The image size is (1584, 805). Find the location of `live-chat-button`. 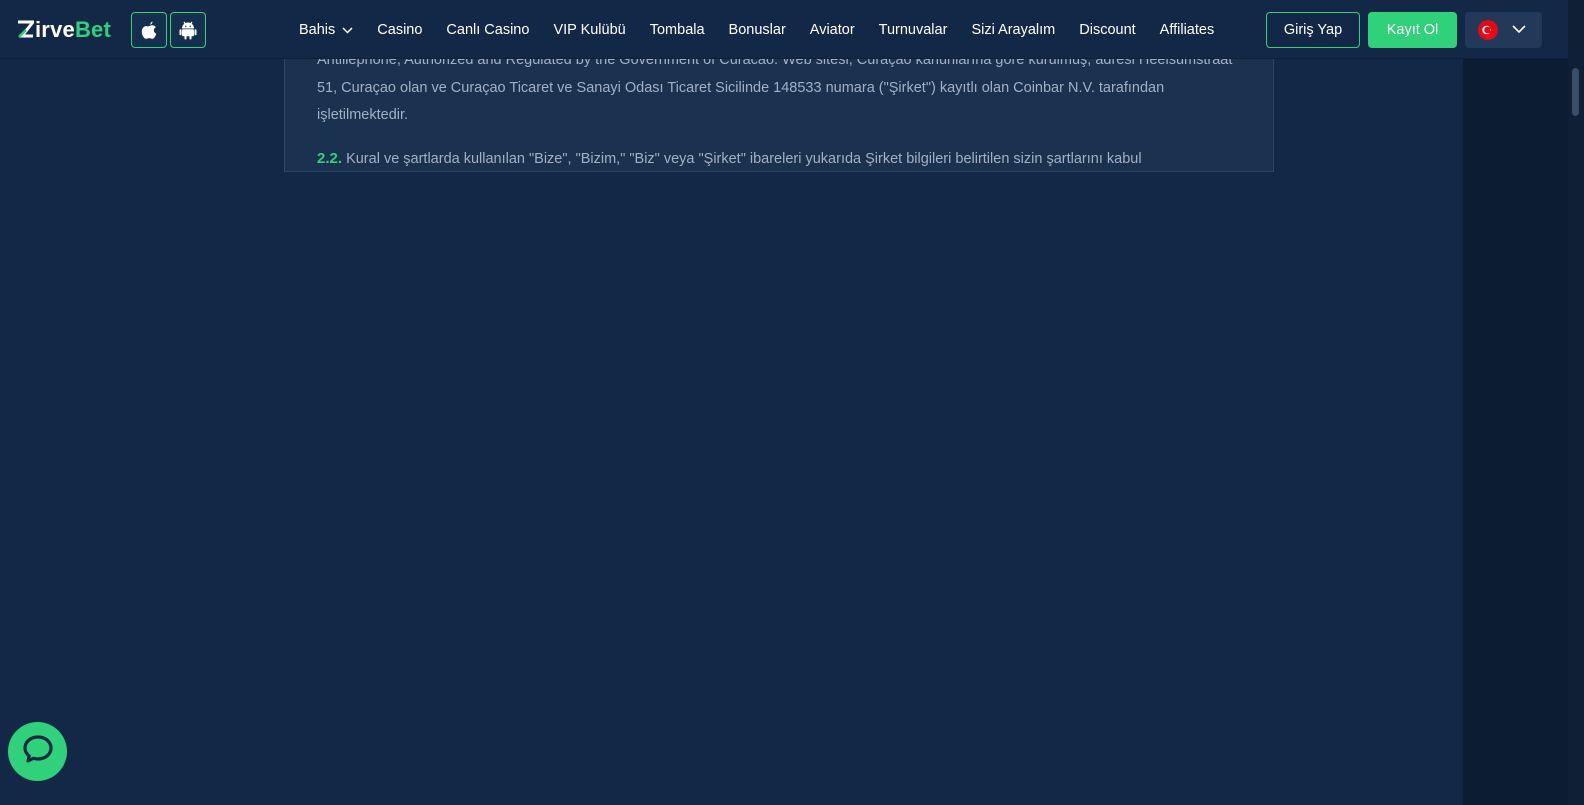

live-chat-button is located at coordinates (37, 751).